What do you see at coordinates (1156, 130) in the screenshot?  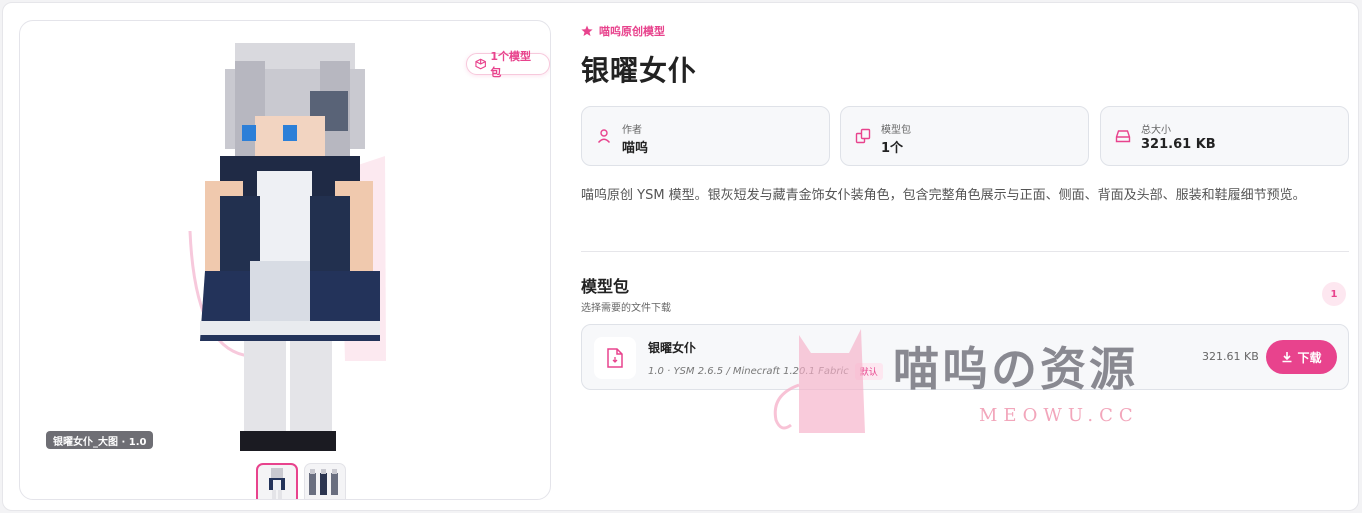 I see `stat-size-label: 总大小` at bounding box center [1156, 130].